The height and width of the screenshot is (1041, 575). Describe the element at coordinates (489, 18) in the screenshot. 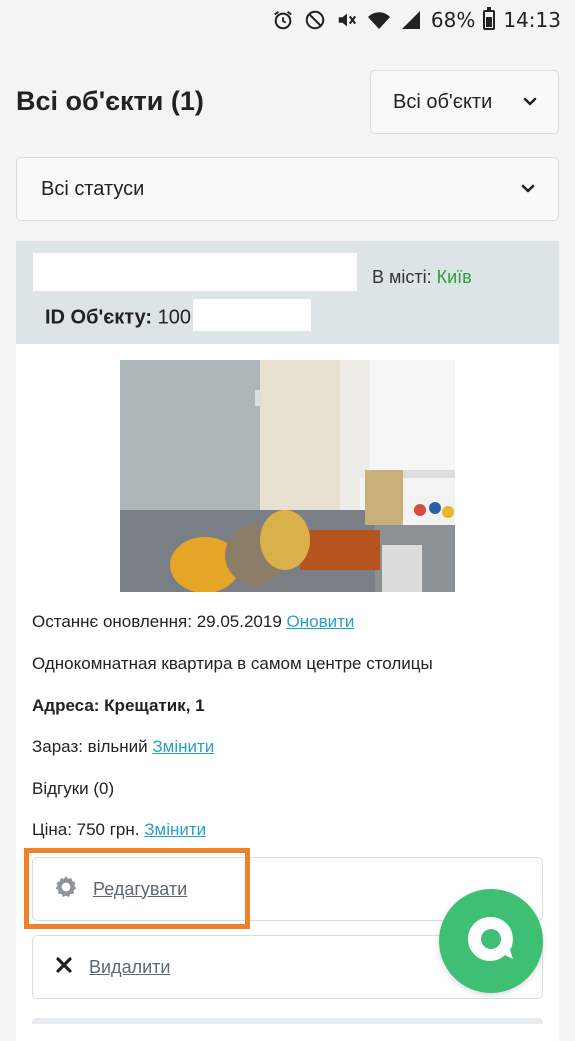

I see `battery-icon` at that location.